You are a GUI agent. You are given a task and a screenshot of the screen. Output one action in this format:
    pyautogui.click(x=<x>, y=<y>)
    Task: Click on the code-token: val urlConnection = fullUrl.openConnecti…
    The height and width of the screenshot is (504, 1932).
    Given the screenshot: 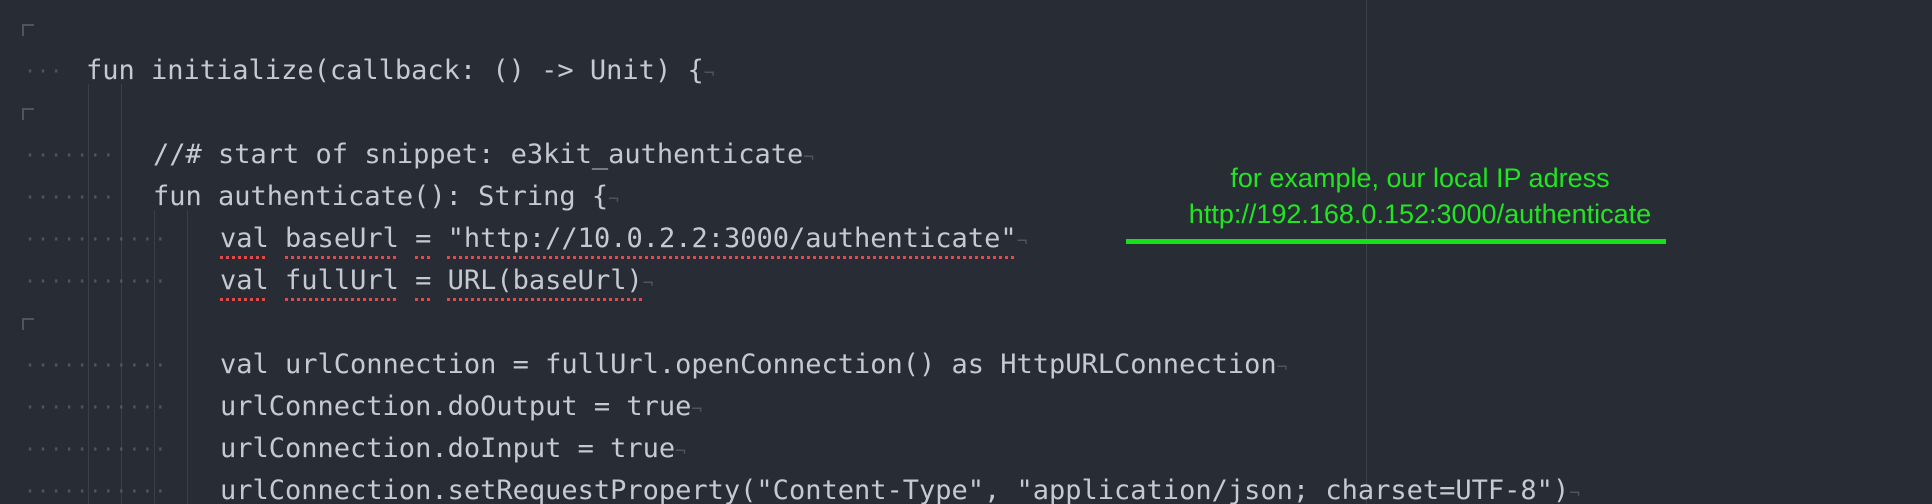 What is the action you would take?
    pyautogui.click(x=748, y=364)
    